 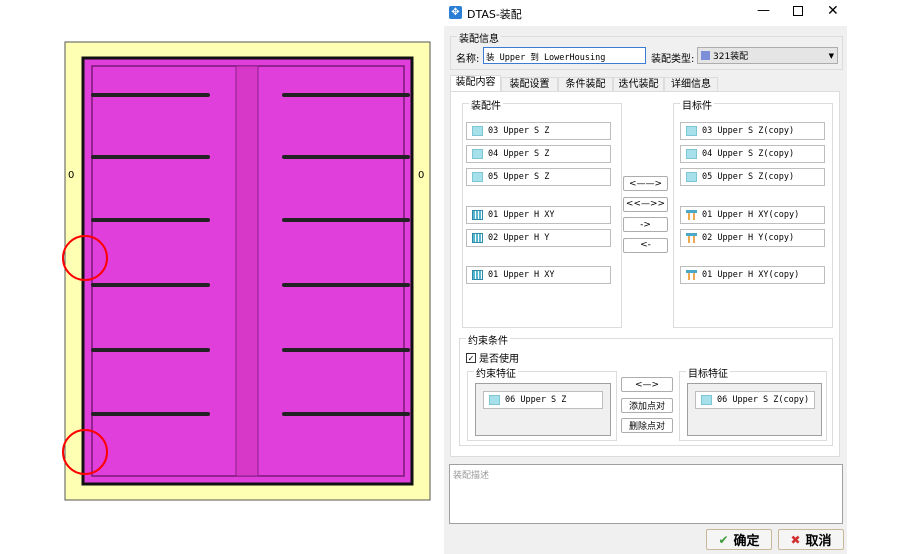 What do you see at coordinates (831, 55) in the screenshot?
I see `chevron-down-icon: ▼` at bounding box center [831, 55].